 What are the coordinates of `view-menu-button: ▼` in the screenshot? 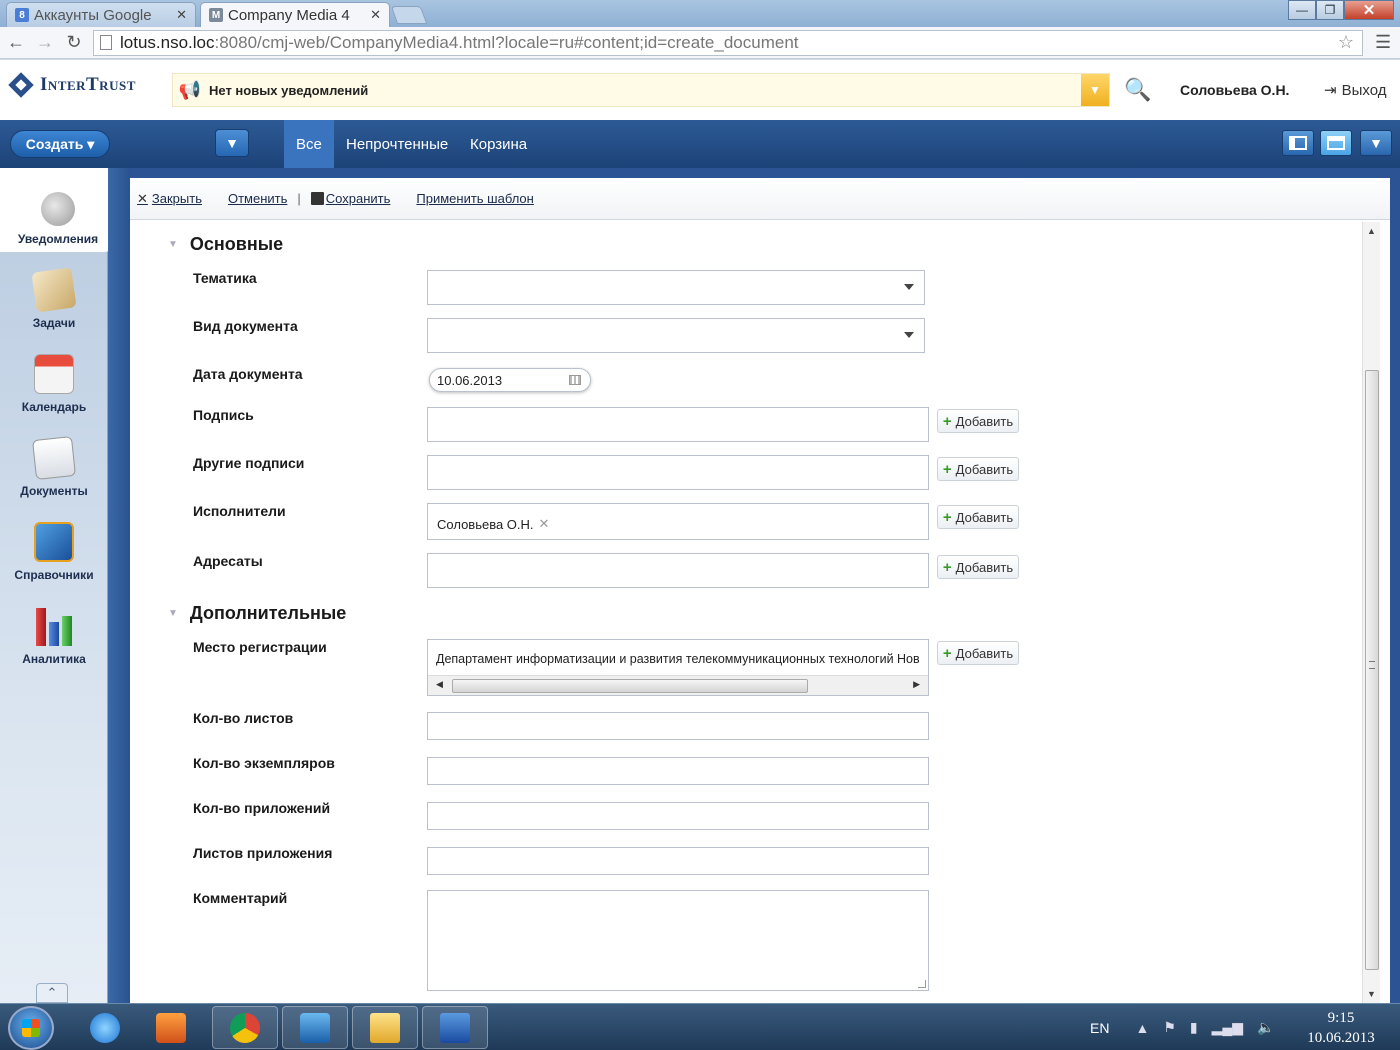 It's located at (1376, 143).